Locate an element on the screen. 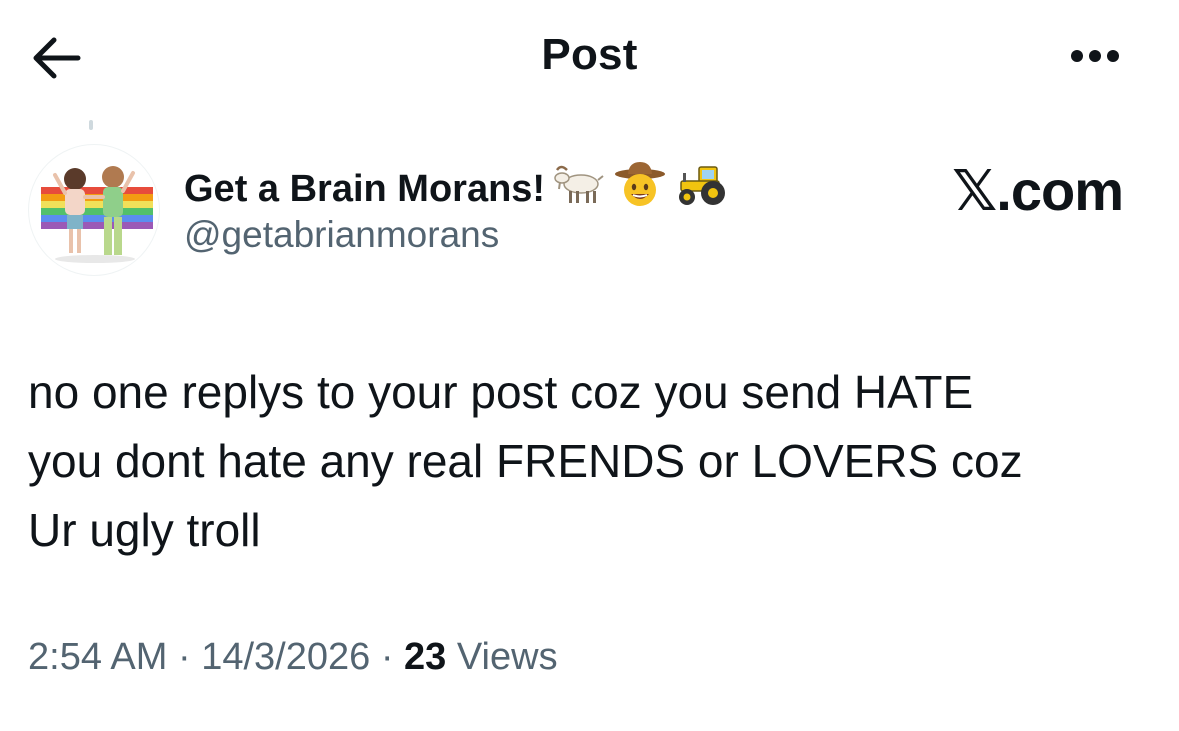  goat-icon is located at coordinates (579, 189).